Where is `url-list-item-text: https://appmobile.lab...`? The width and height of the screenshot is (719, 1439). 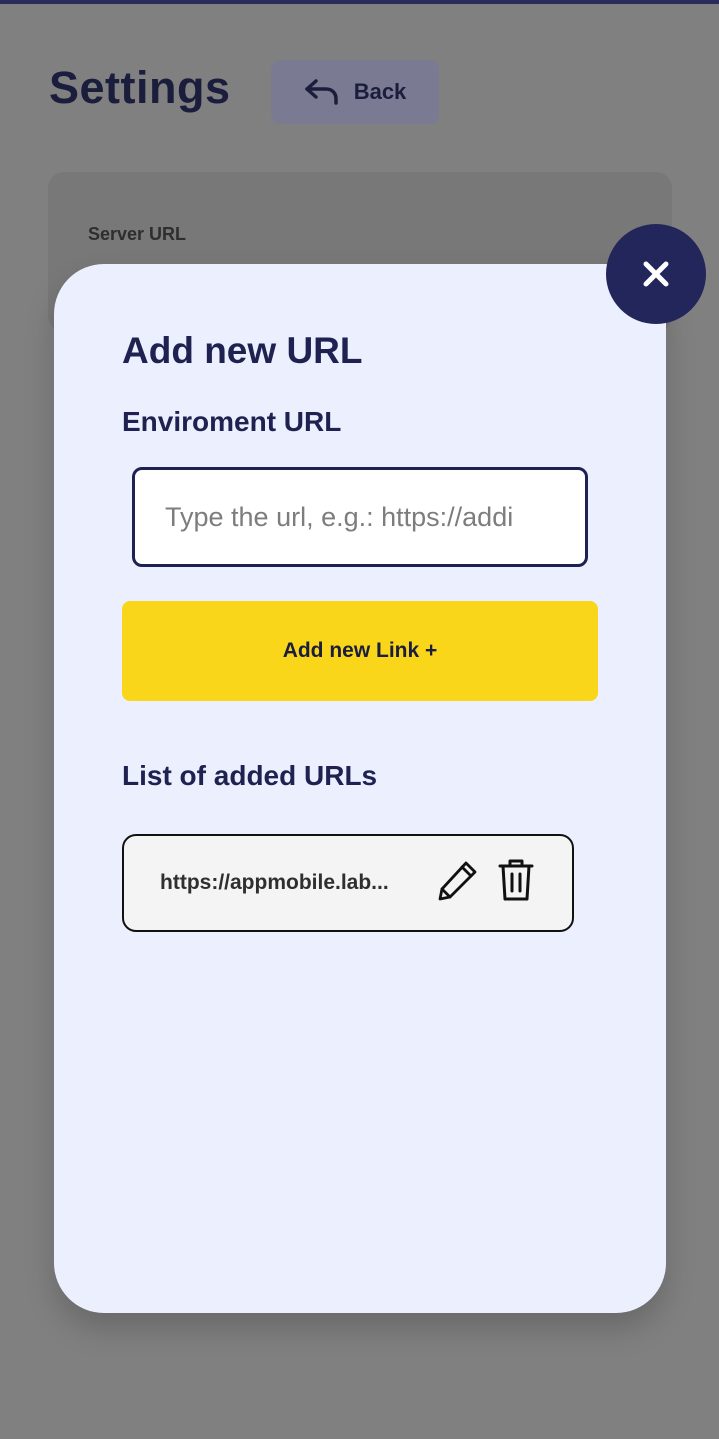
url-list-item-text: https://appmobile.lab... is located at coordinates (274, 882).